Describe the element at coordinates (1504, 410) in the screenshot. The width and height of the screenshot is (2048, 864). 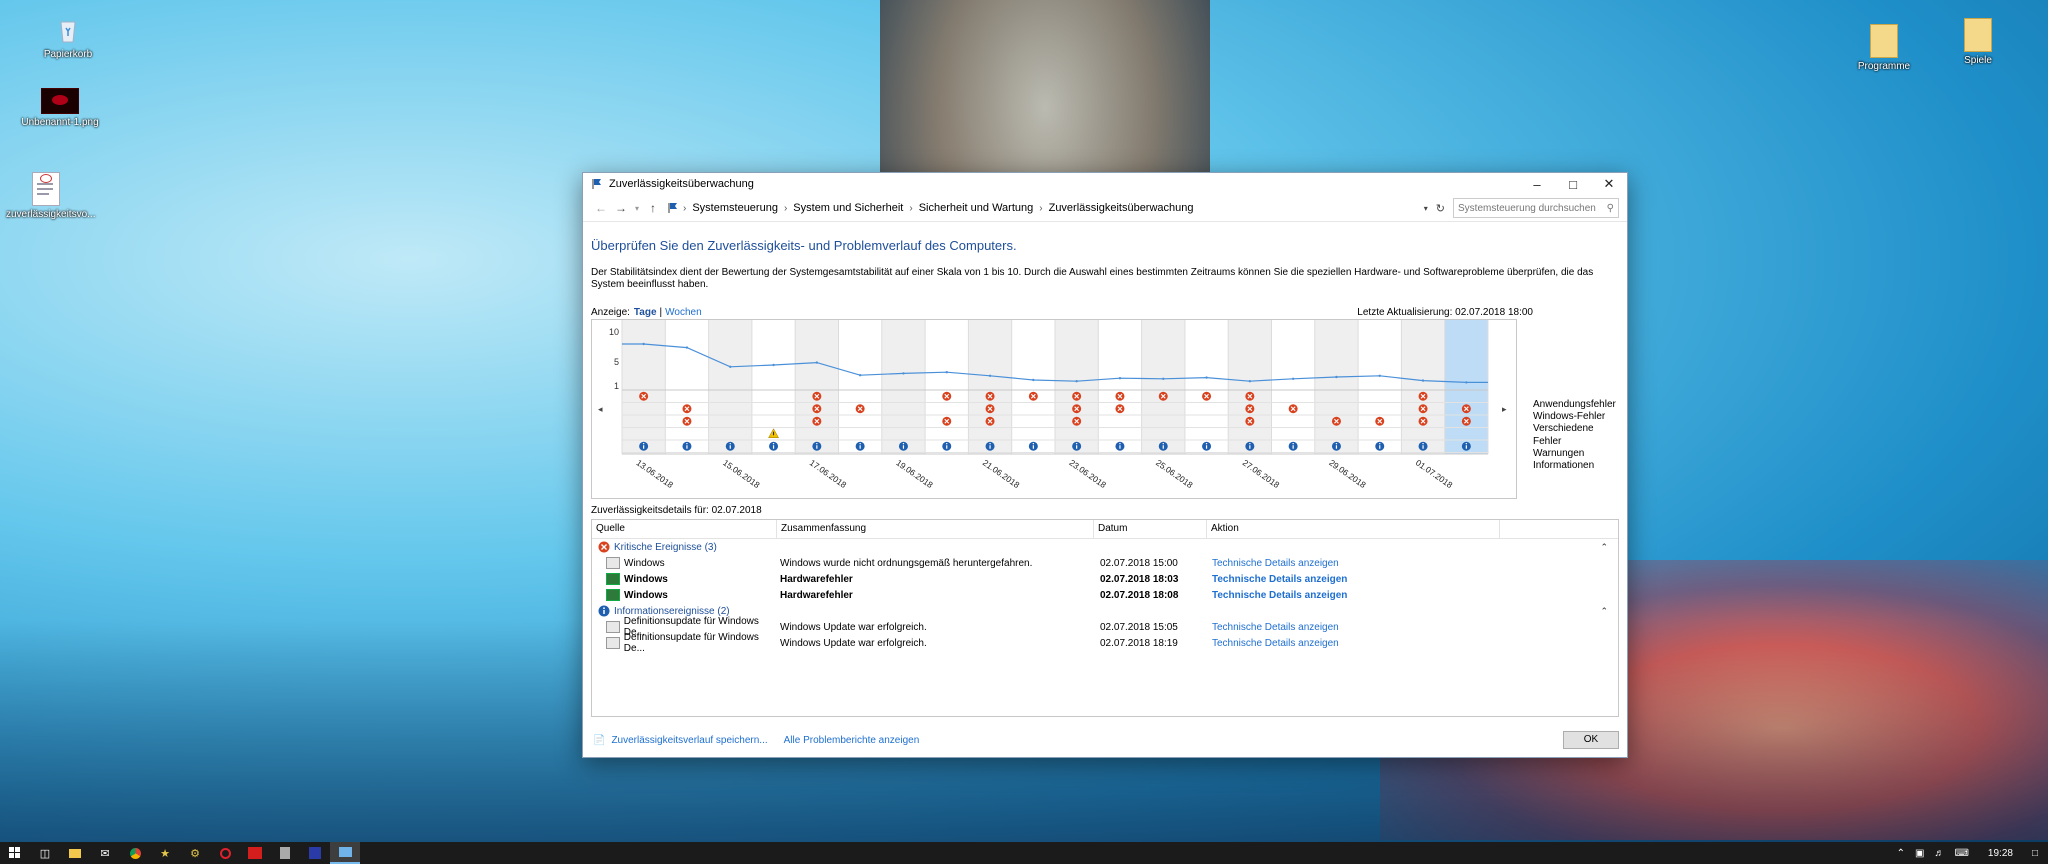
I see `chart-scroll-right-icon: ▸` at that location.